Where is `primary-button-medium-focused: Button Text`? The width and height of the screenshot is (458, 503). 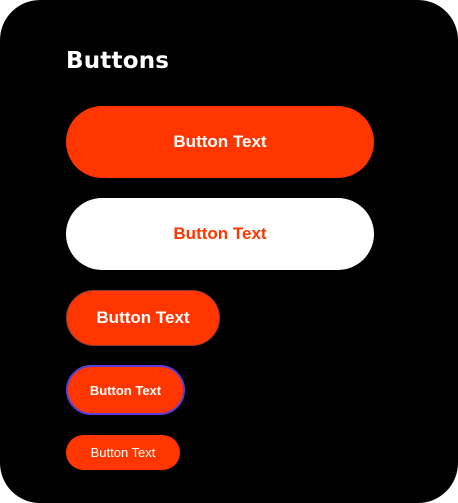
primary-button-medium-focused: Button Text is located at coordinates (125, 390).